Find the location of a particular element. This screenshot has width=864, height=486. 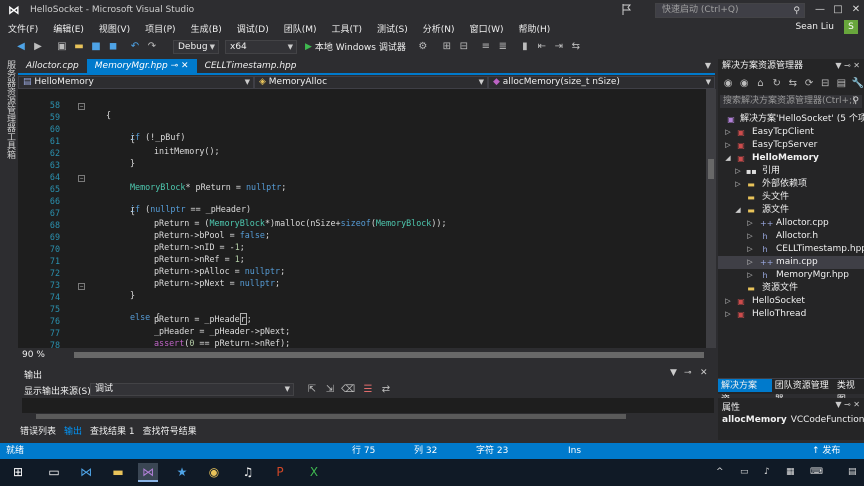

tree-item-solution: ▣ 解决方案'HelloSocket' (5 个项目) is located at coordinates (791, 119).